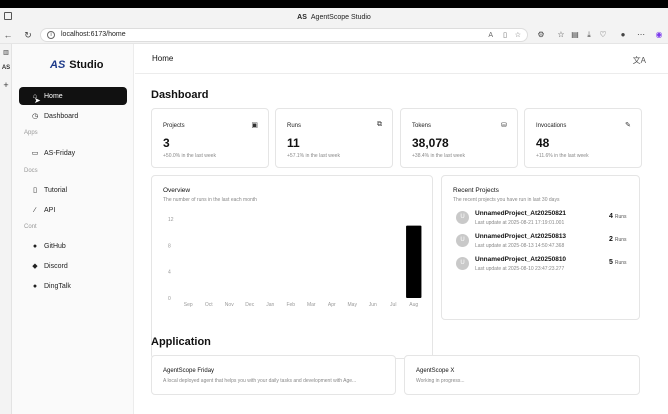 The height and width of the screenshot is (414, 668). I want to click on x-tick-label: Mar, so click(311, 305).